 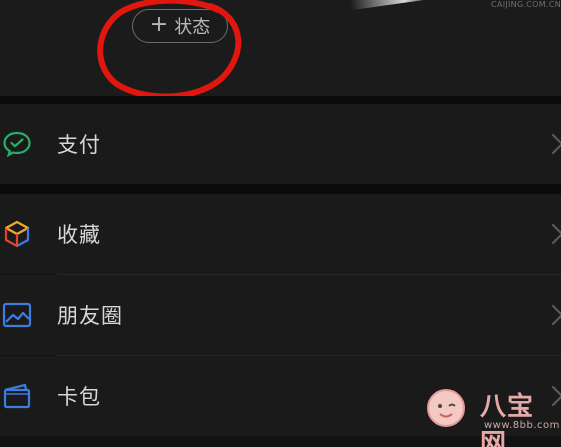 I want to click on menu-item-label: 支付, so click(x=79, y=145).